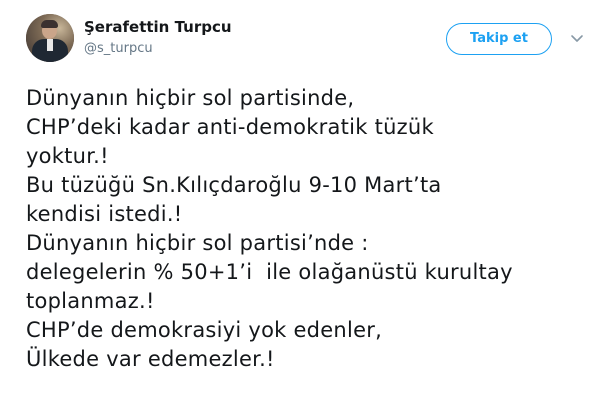 The height and width of the screenshot is (410, 612). I want to click on avatar-figure-hair, so click(49, 24).